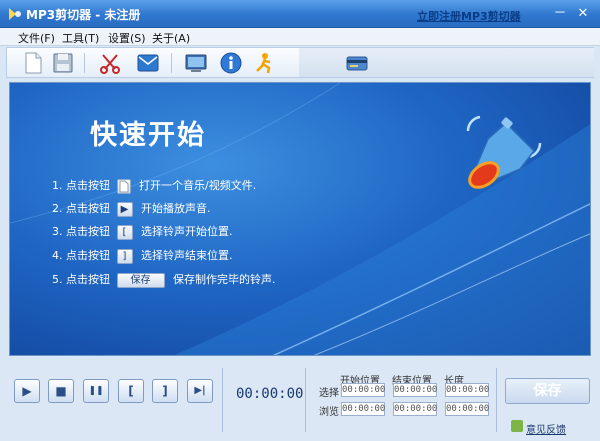 This screenshot has height=441, width=600. What do you see at coordinates (583, 13) in the screenshot?
I see `close-button: ✕` at bounding box center [583, 13].